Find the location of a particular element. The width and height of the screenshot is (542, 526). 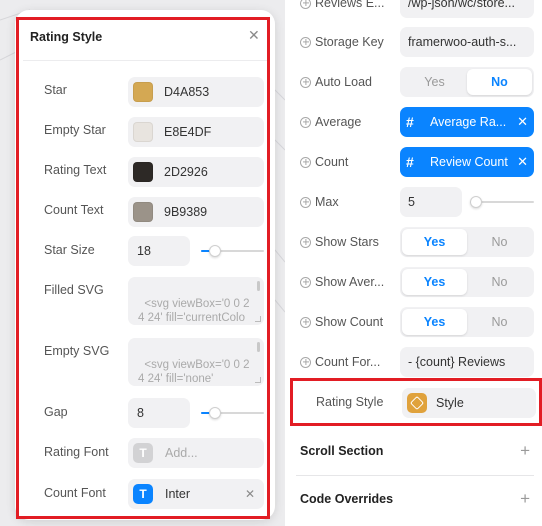

count-format-input: - {count} Reviews is located at coordinates (467, 362).